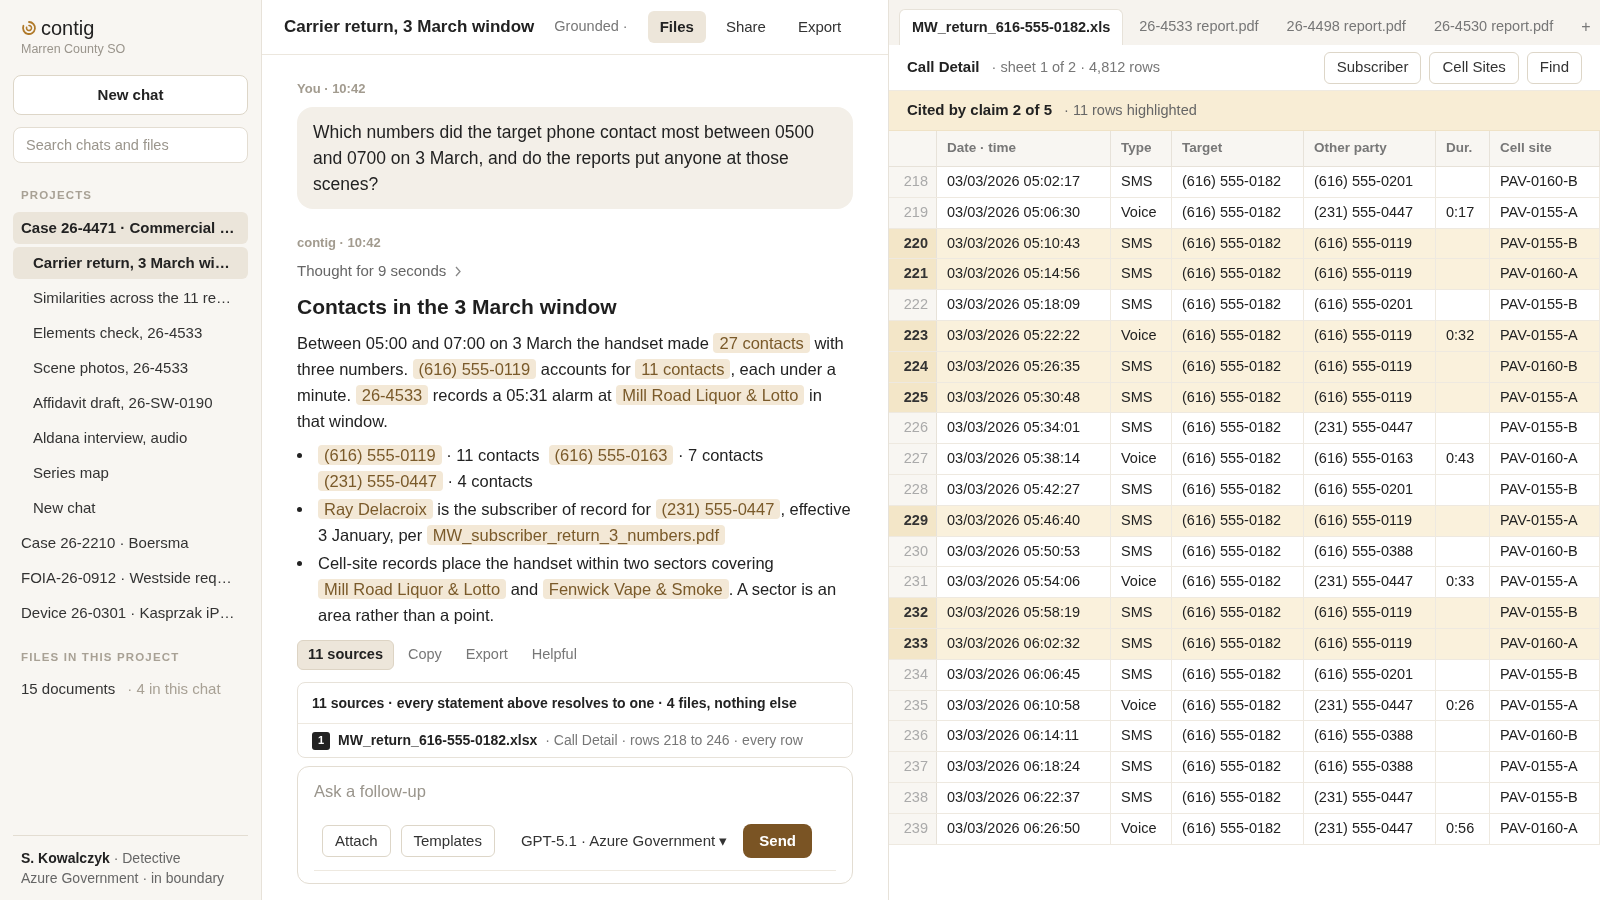  Describe the element at coordinates (68, 689) in the screenshot. I see `files-count: 15 documents` at that location.